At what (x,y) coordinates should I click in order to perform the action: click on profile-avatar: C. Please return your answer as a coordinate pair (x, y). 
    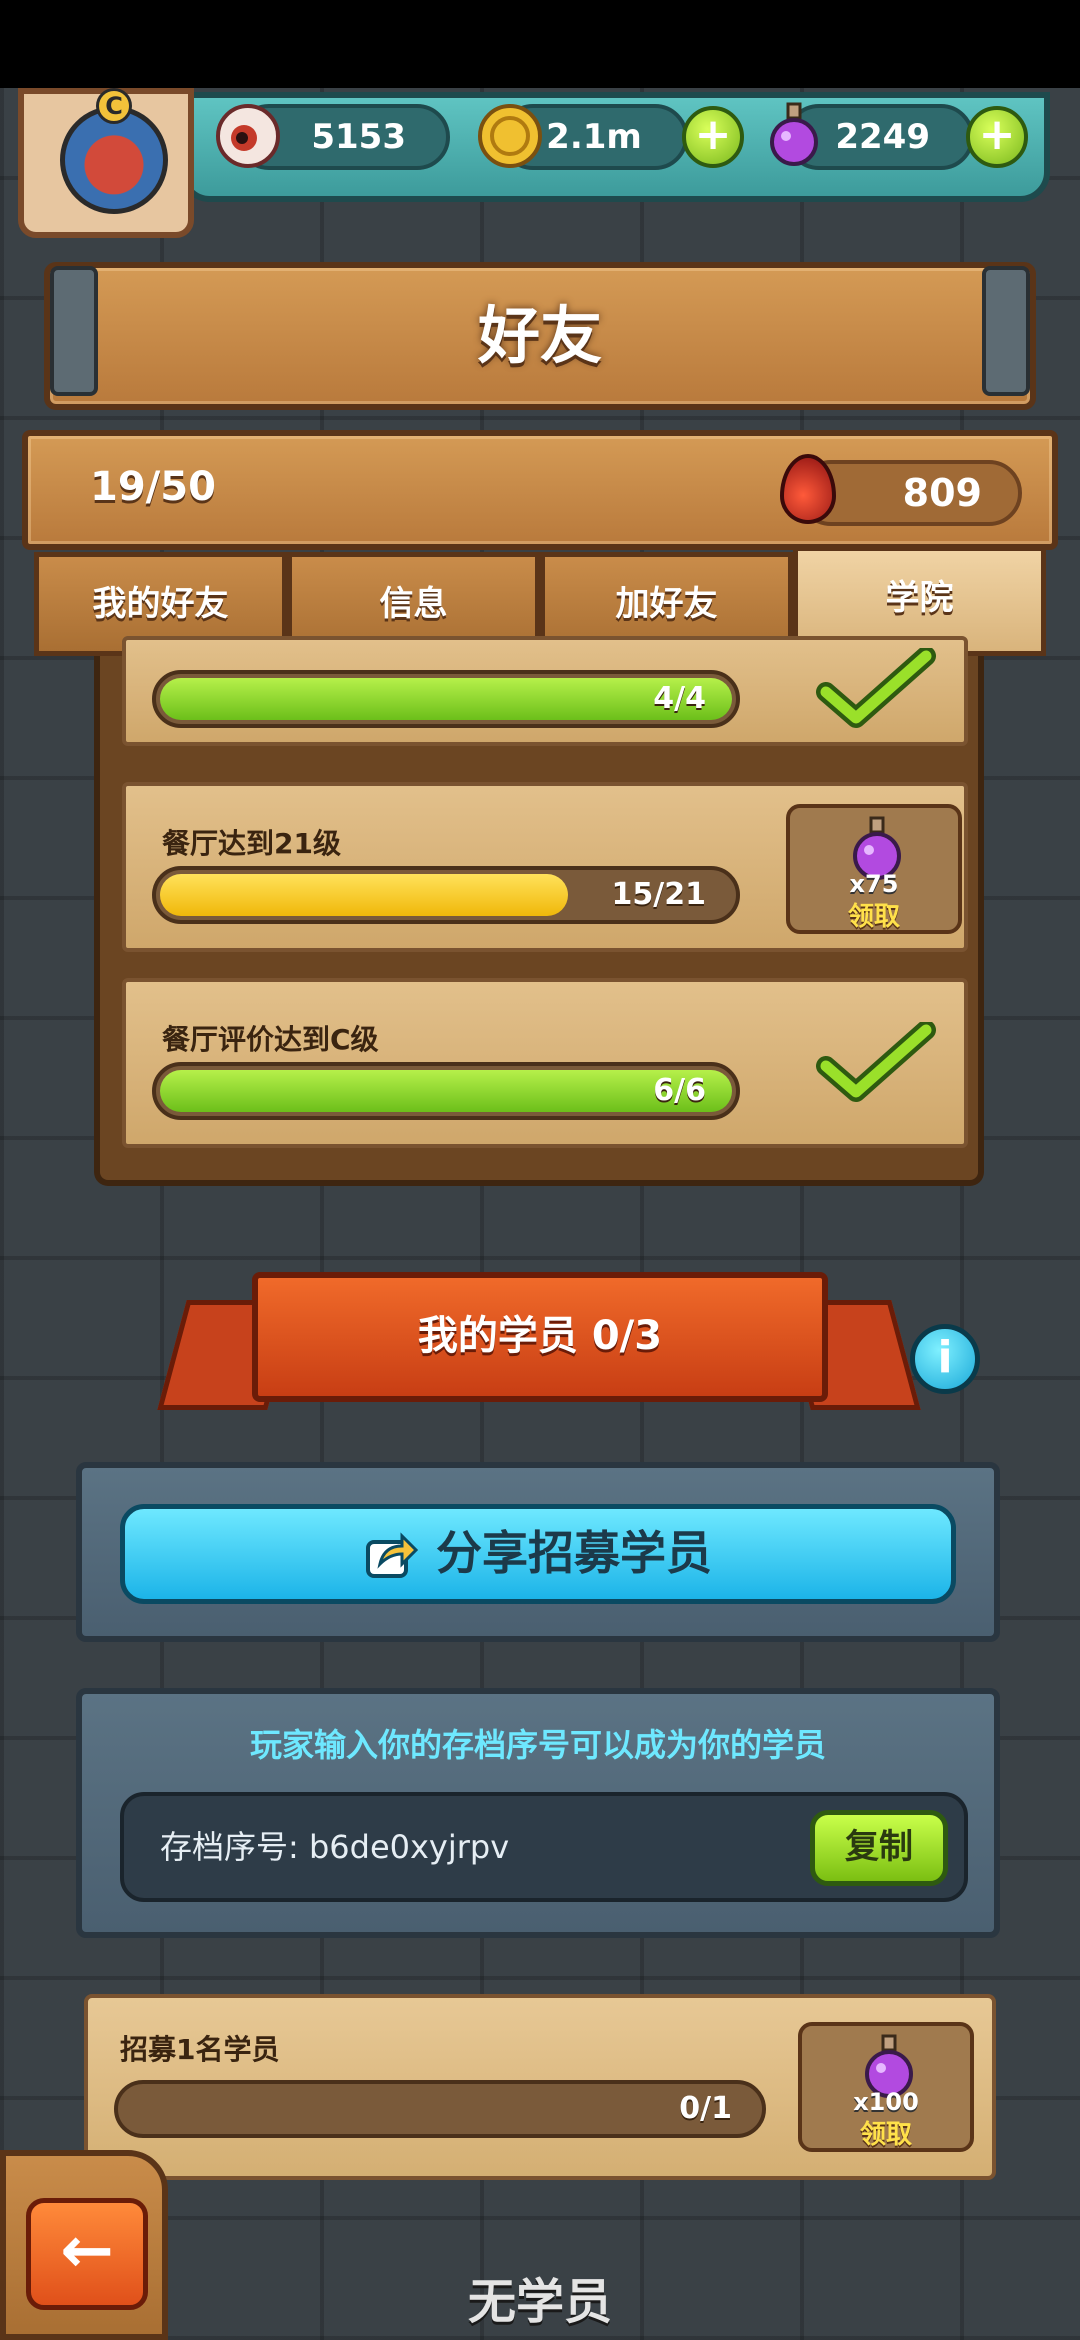
    Looking at the image, I should click on (106, 163).